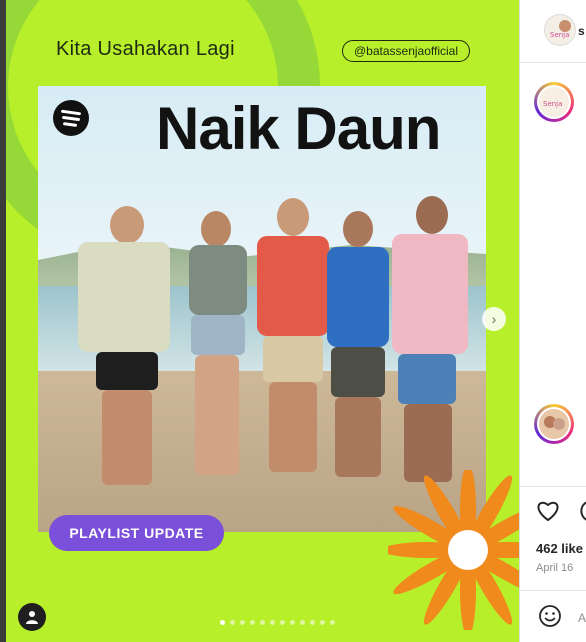 The width and height of the screenshot is (586, 642). Describe the element at coordinates (555, 568) in the screenshot. I see `post-date: April 16` at that location.